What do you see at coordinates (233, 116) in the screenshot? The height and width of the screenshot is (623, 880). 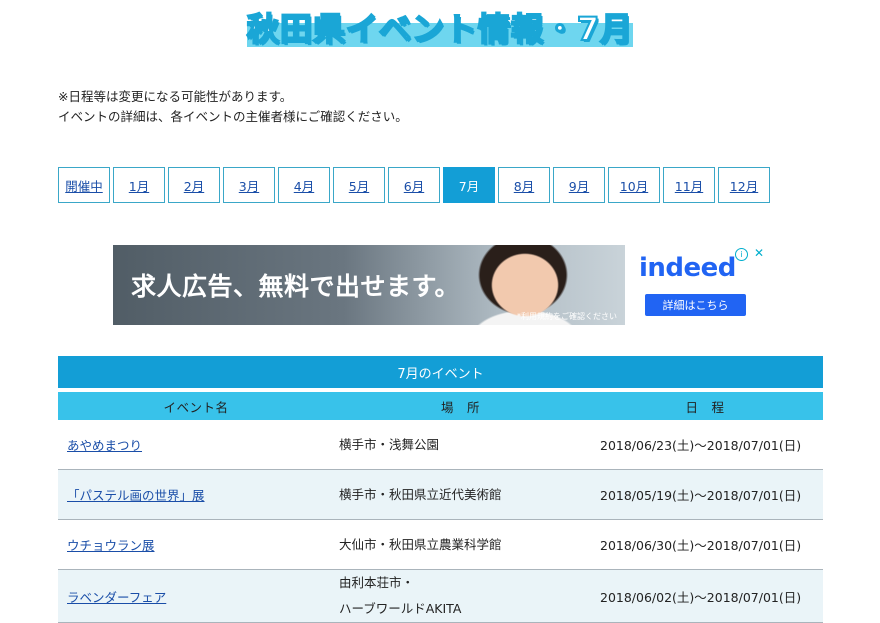 I see `notice-line-2: イベントの詳細は、各イベントの主催者様にご確認ください。` at bounding box center [233, 116].